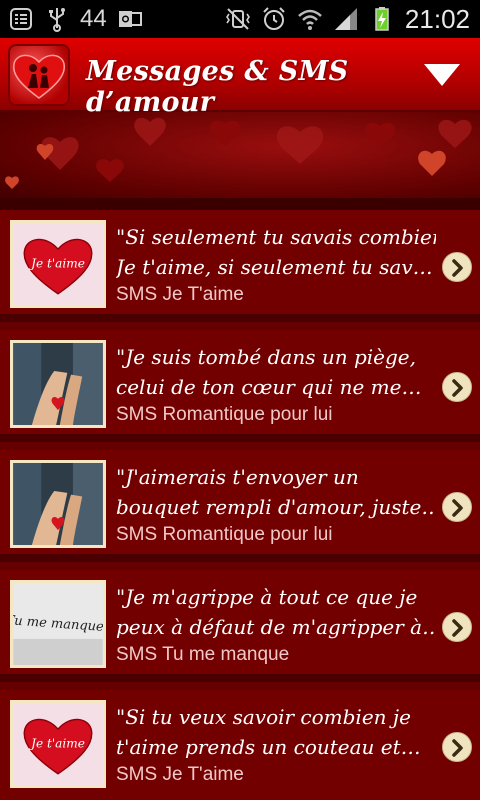 The height and width of the screenshot is (800, 480). I want to click on clock: 21:02, so click(437, 18).